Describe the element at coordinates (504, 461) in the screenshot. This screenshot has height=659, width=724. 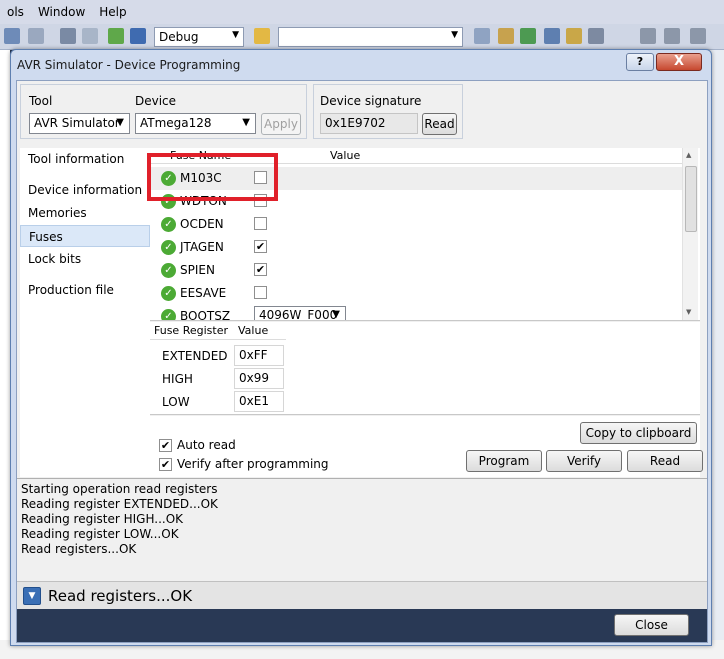
I see `program-button: Program` at that location.